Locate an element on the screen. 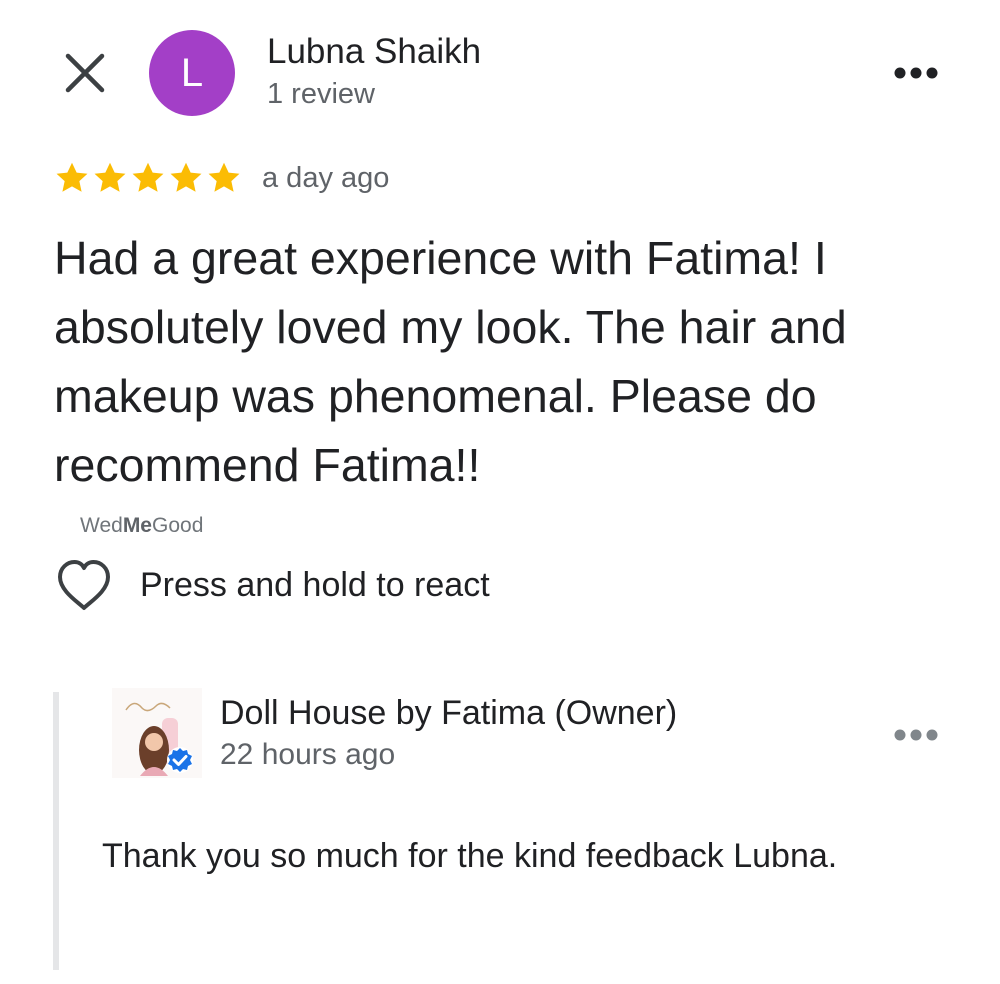 This screenshot has width=1000, height=984. review-source-label: WedMeGood is located at coordinates (141, 526).